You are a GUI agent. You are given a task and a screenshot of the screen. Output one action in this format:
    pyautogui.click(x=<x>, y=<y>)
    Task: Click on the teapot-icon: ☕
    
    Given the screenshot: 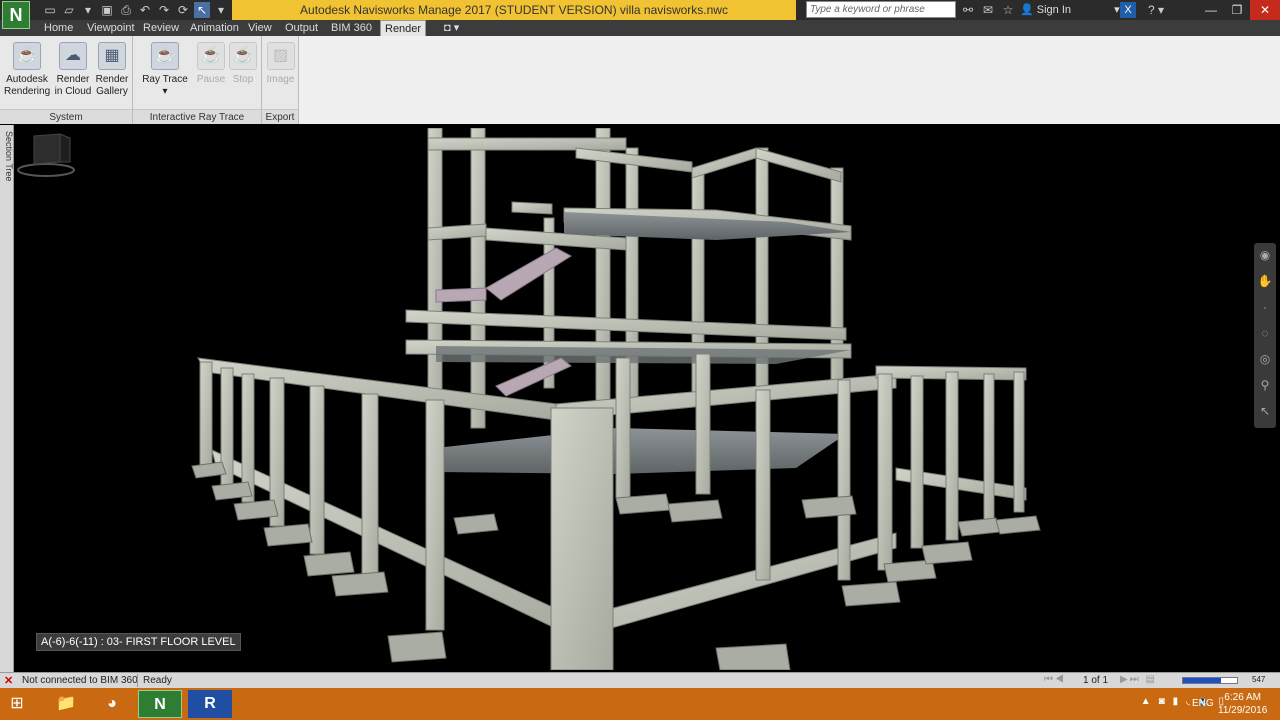 What is the action you would take?
    pyautogui.click(x=27, y=56)
    